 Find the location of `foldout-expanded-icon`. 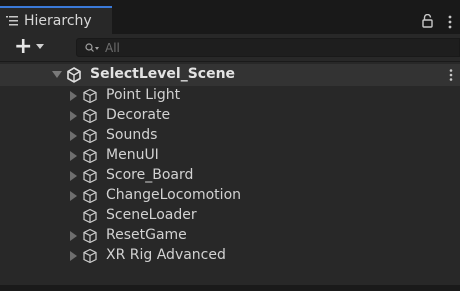

foldout-expanded-icon is located at coordinates (57, 75).